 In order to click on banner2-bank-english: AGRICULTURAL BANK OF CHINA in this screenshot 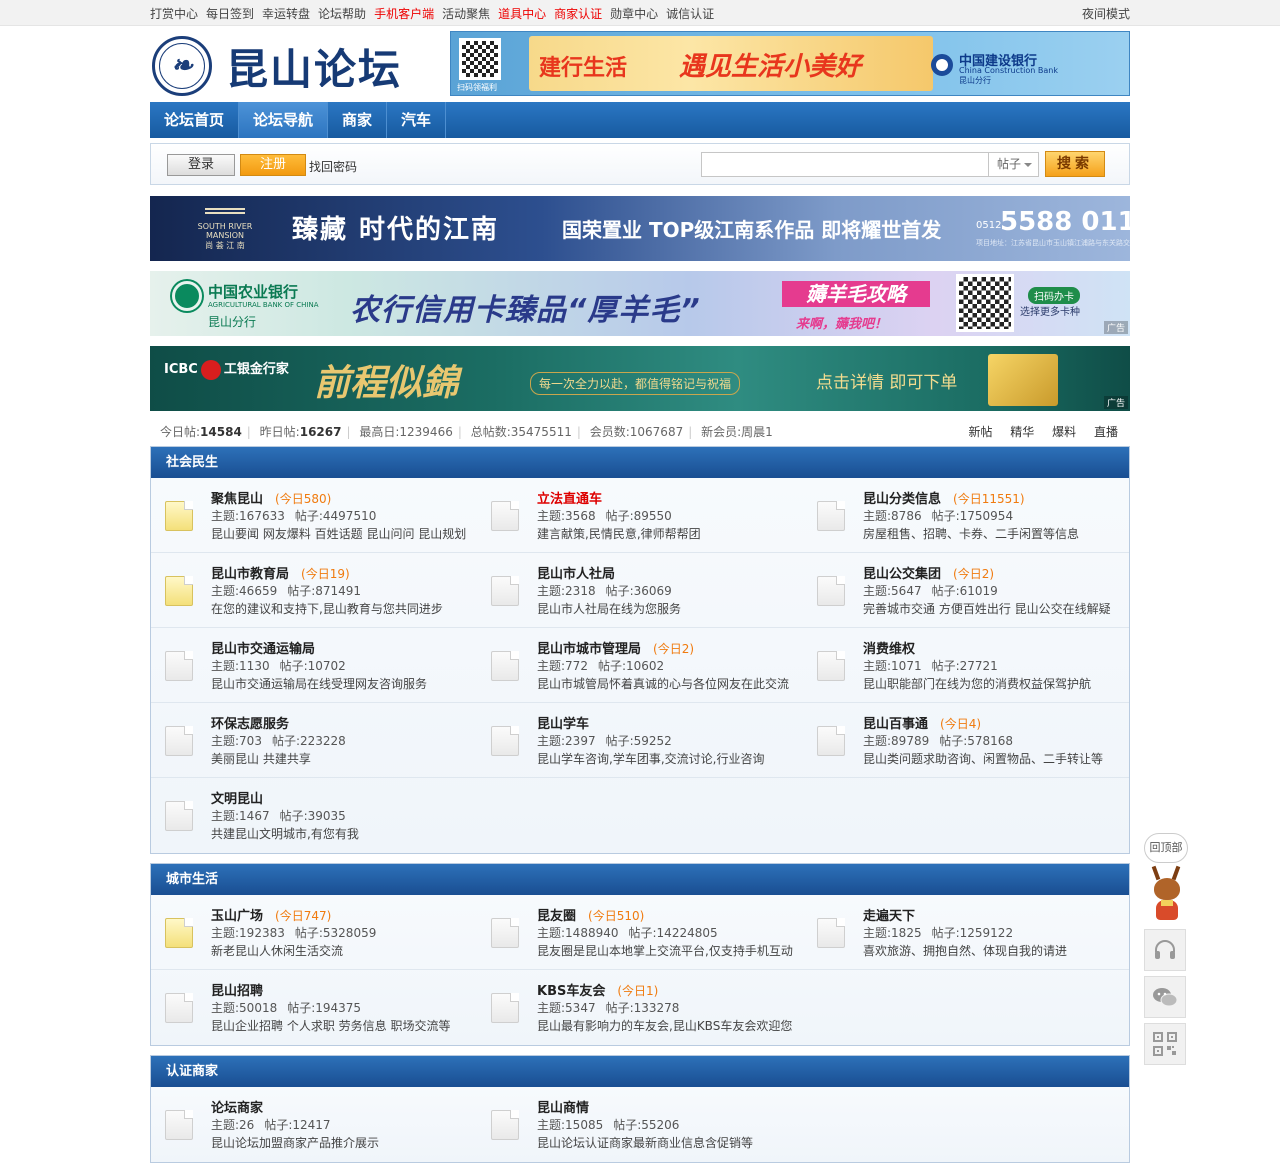, I will do `click(263, 305)`.